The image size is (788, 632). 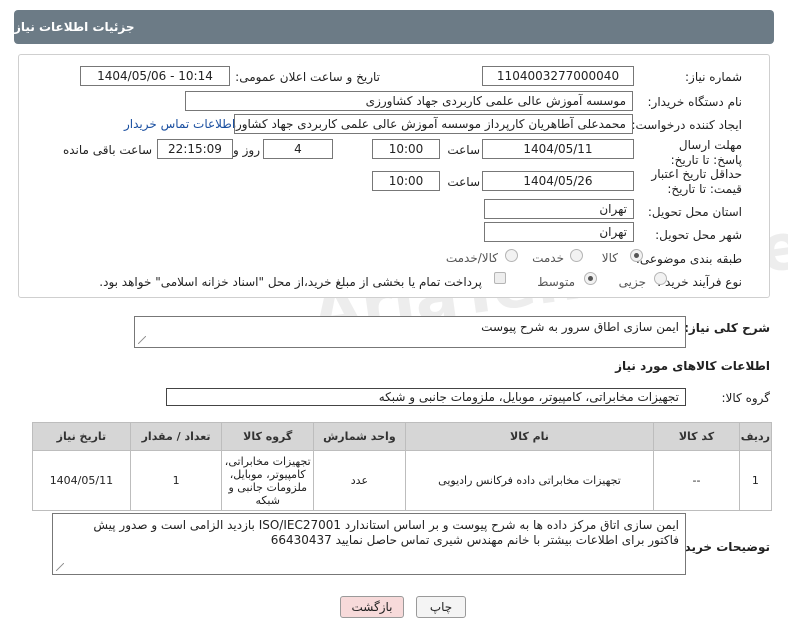 What do you see at coordinates (359, 480) in the screenshot?
I see `cell-unit: عدد` at bounding box center [359, 480].